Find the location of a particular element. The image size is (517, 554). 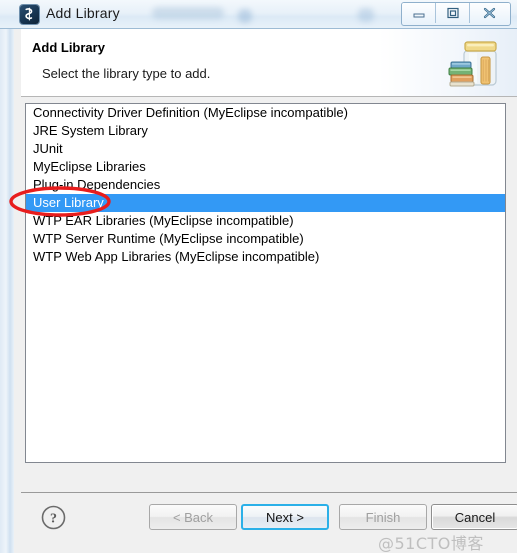

list-item: JUnit is located at coordinates (265, 149).